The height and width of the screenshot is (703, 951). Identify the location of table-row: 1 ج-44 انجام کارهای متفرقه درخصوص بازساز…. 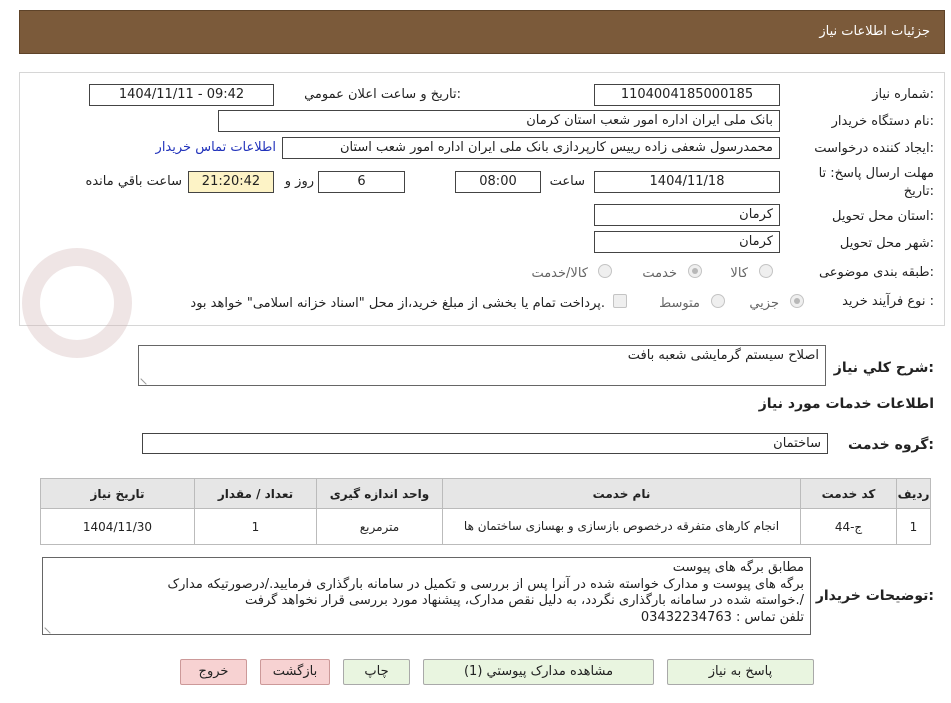
(485, 526).